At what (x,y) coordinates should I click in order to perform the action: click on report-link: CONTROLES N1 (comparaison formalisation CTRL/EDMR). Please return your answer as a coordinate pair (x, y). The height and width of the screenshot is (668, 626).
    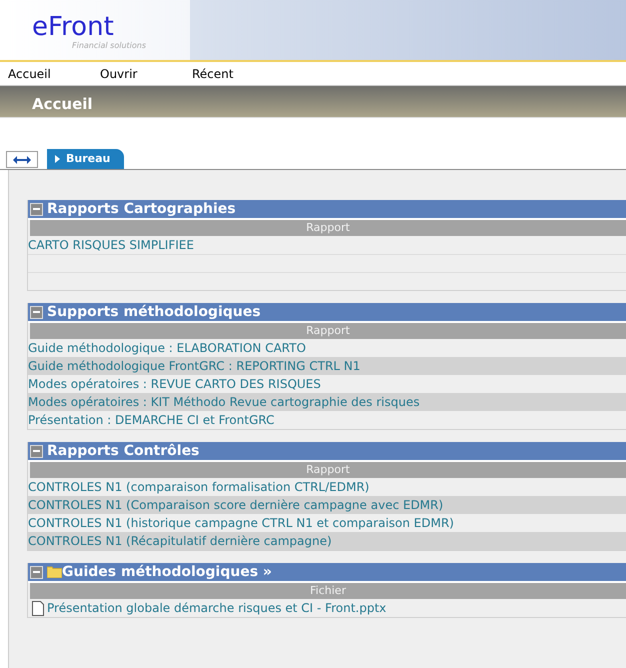
    Looking at the image, I should click on (199, 487).